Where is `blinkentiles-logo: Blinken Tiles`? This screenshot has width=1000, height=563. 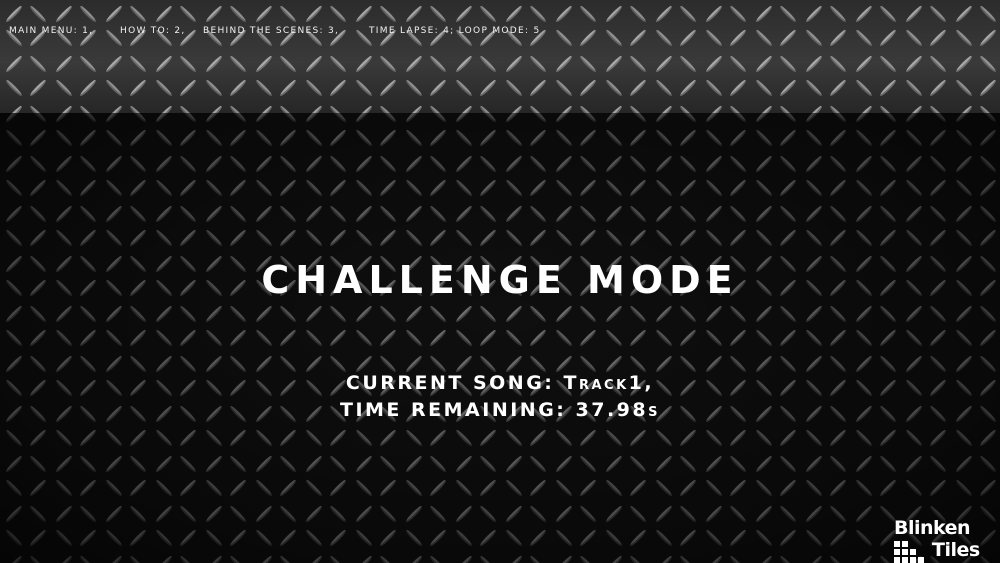
blinkentiles-logo: Blinken Tiles is located at coordinates (947, 540).